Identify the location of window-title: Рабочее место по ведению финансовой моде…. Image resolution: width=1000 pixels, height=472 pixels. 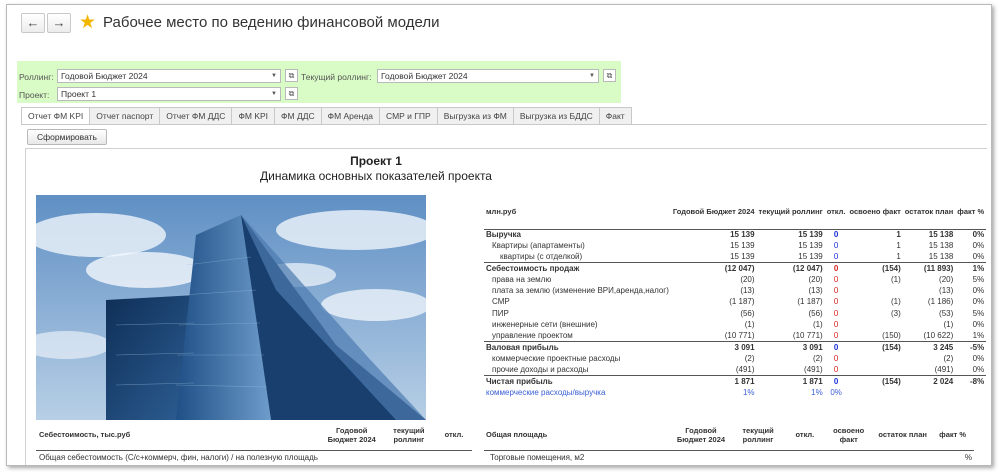
(271, 22).